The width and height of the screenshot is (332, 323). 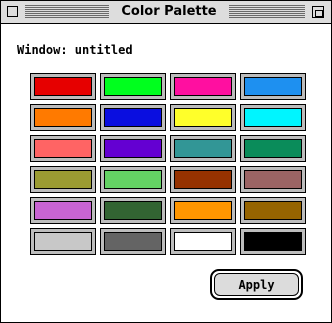 I want to click on apply-button: Apply, so click(x=256, y=284).